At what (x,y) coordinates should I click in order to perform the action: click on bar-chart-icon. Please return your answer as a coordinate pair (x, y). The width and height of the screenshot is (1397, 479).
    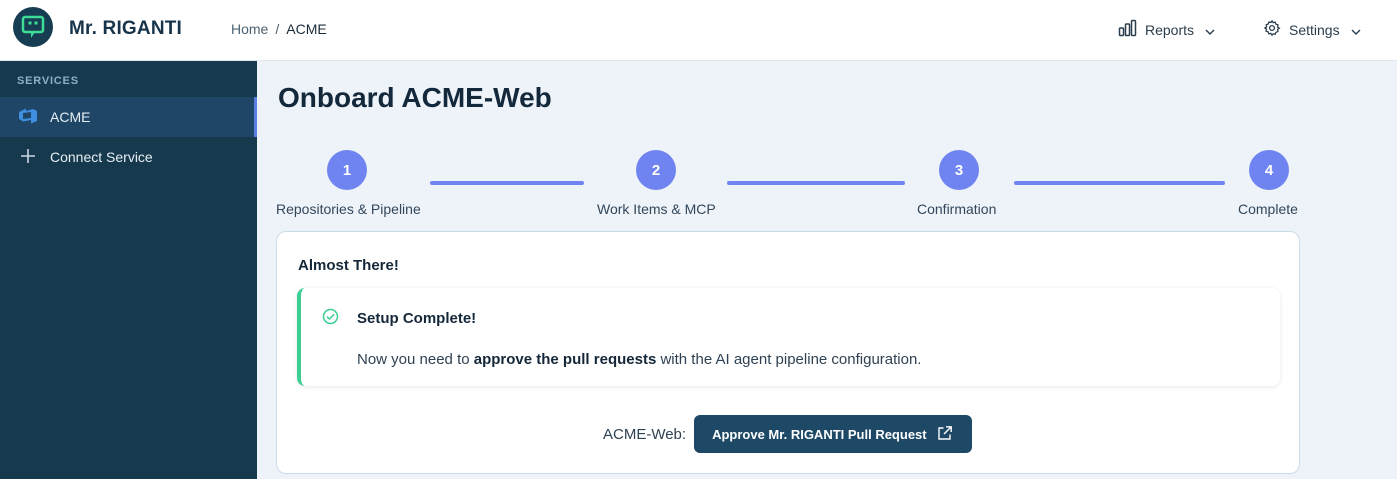
    Looking at the image, I should click on (1127, 29).